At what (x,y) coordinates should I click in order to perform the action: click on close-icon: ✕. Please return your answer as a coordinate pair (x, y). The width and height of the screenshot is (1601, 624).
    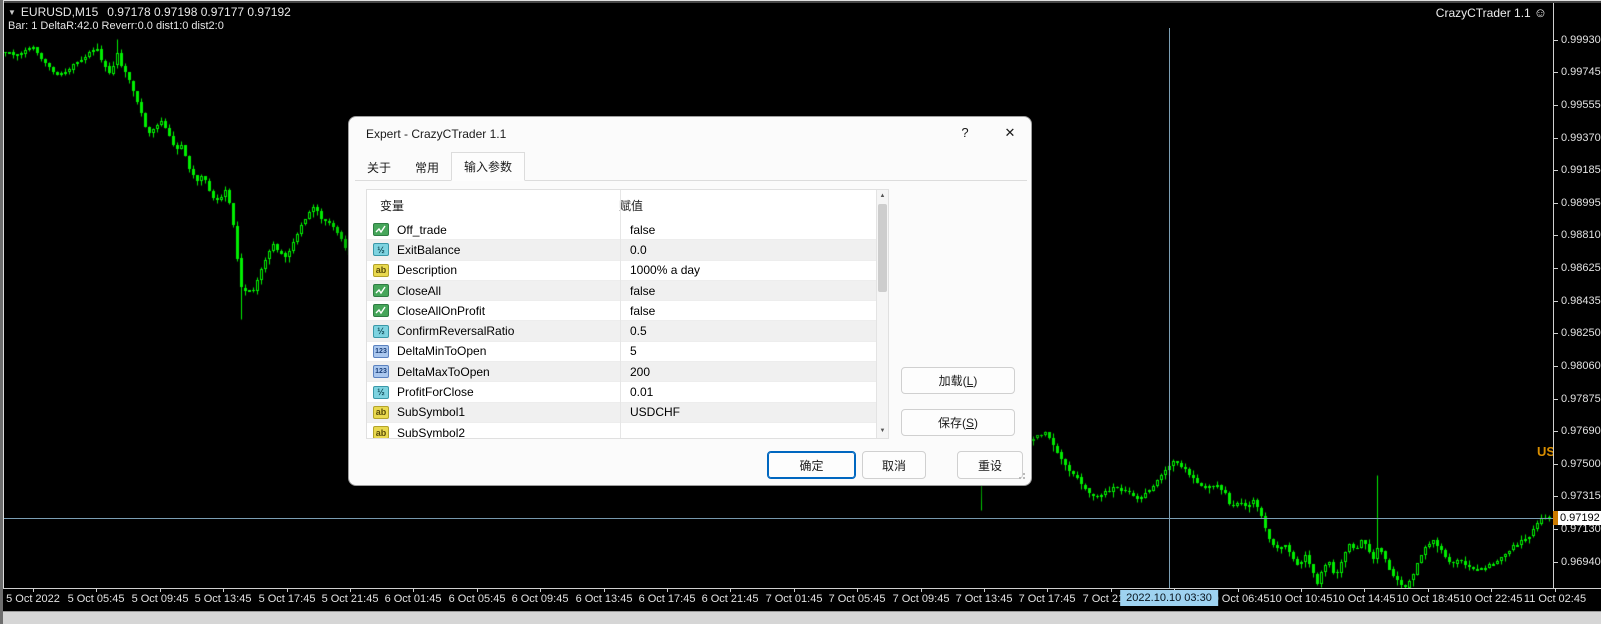
    Looking at the image, I should click on (1010, 135).